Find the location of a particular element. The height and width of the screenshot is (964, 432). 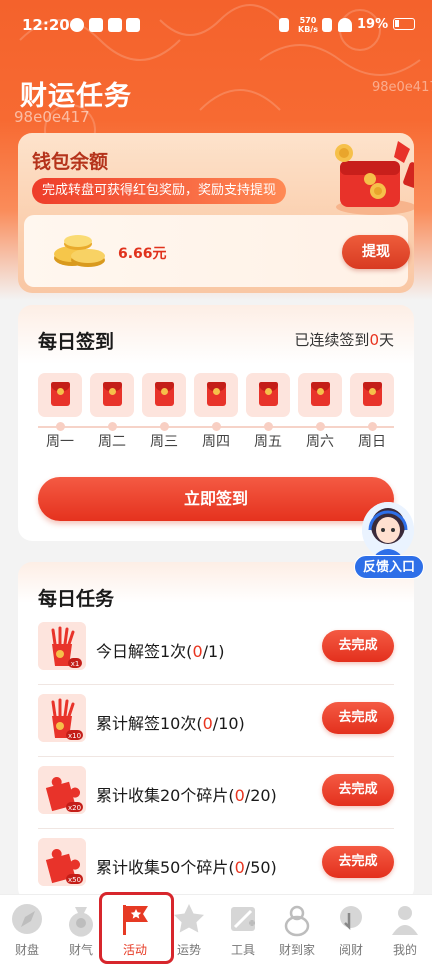

gold-coins-icon is located at coordinates (79, 251).